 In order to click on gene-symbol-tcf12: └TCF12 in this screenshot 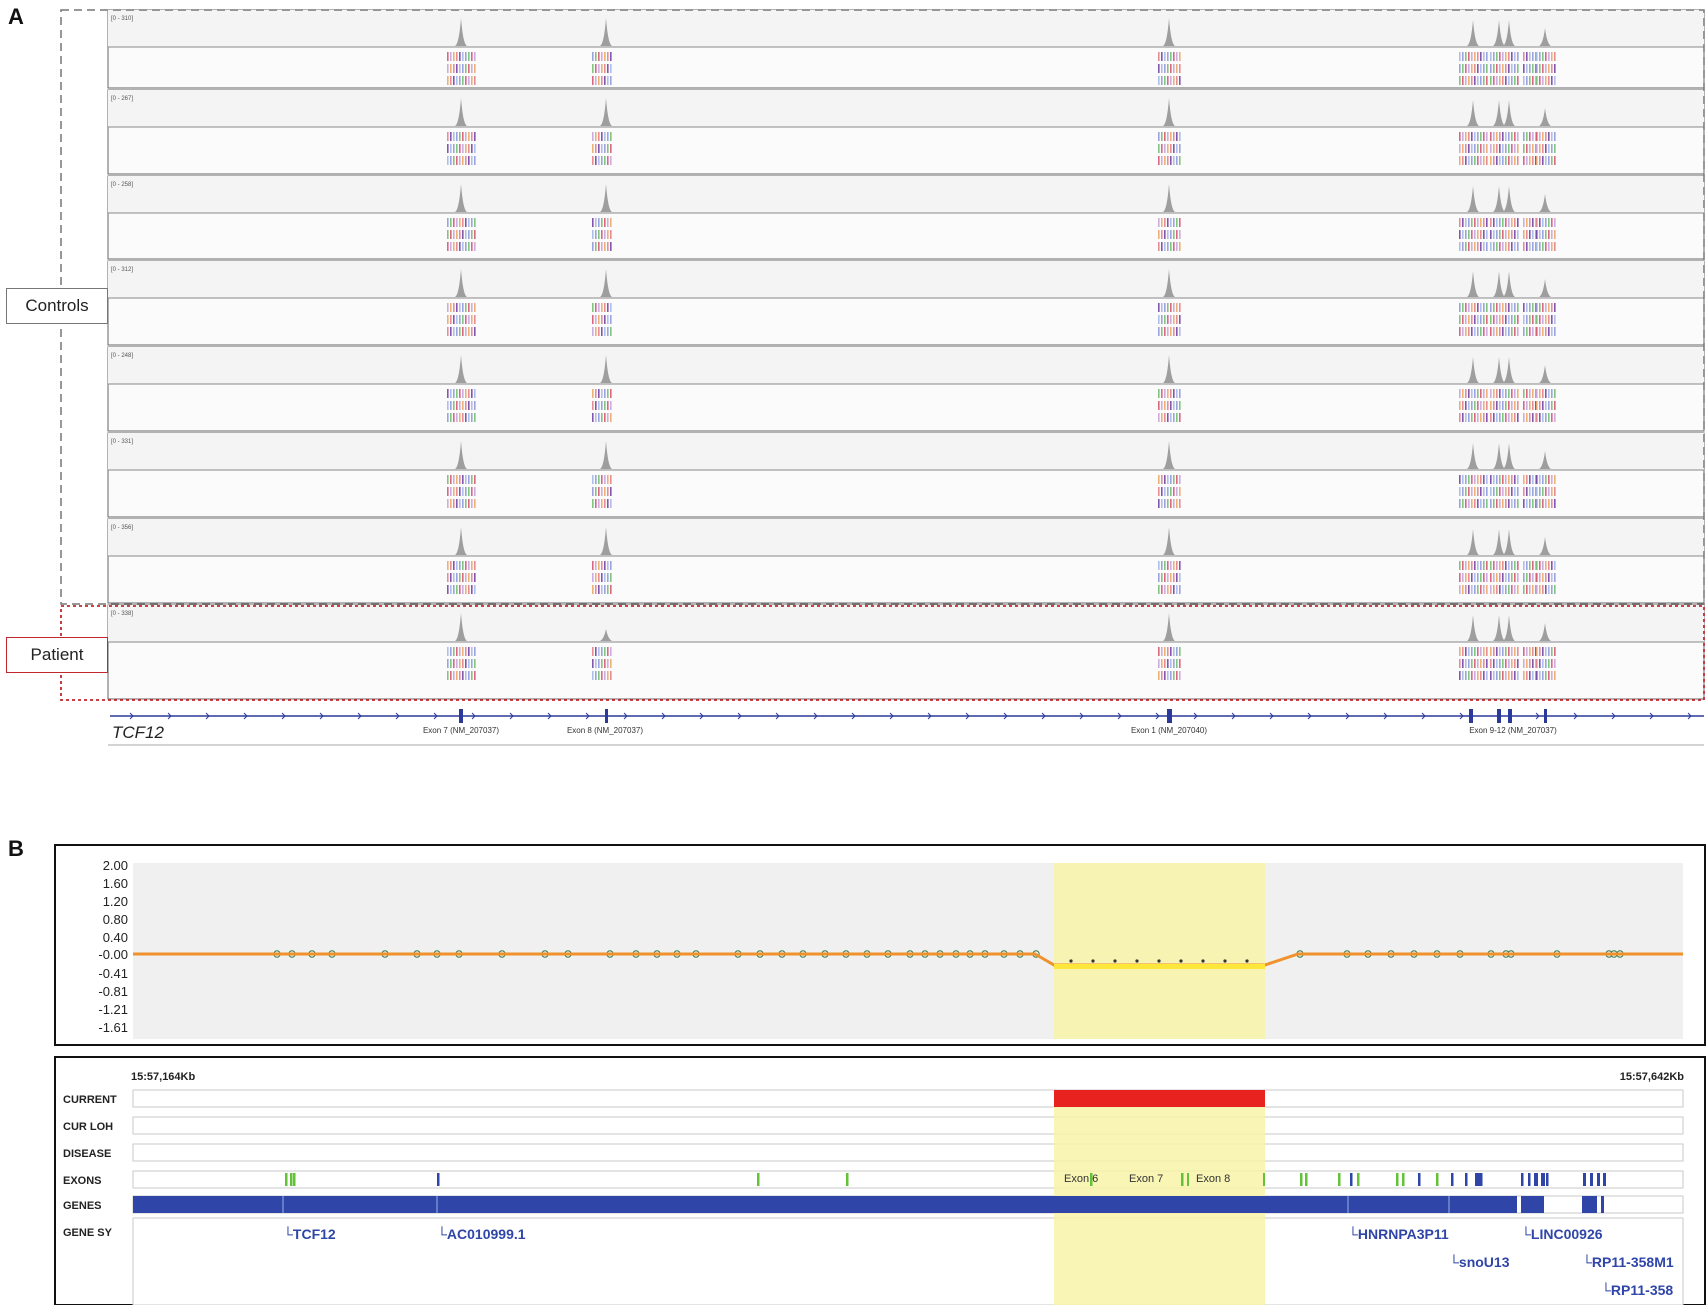, I will do `click(309, 1234)`.